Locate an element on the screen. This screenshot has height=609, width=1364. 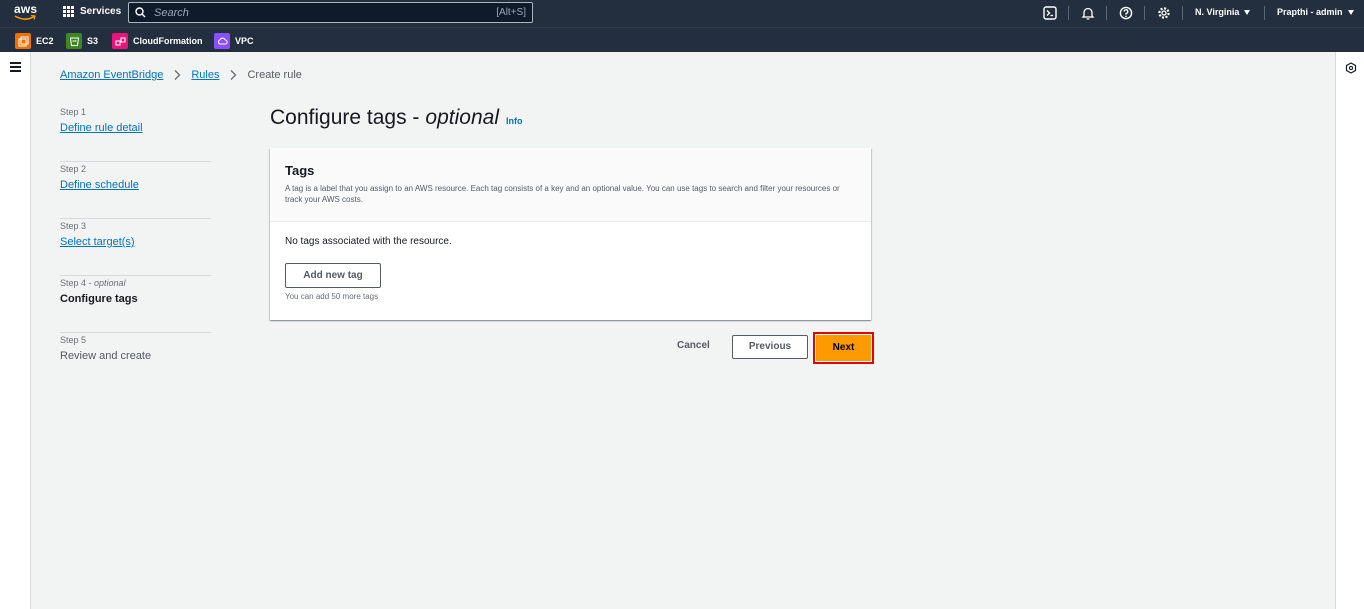
wizard-step-2: Step 2 Define schedule is located at coordinates (135, 190).